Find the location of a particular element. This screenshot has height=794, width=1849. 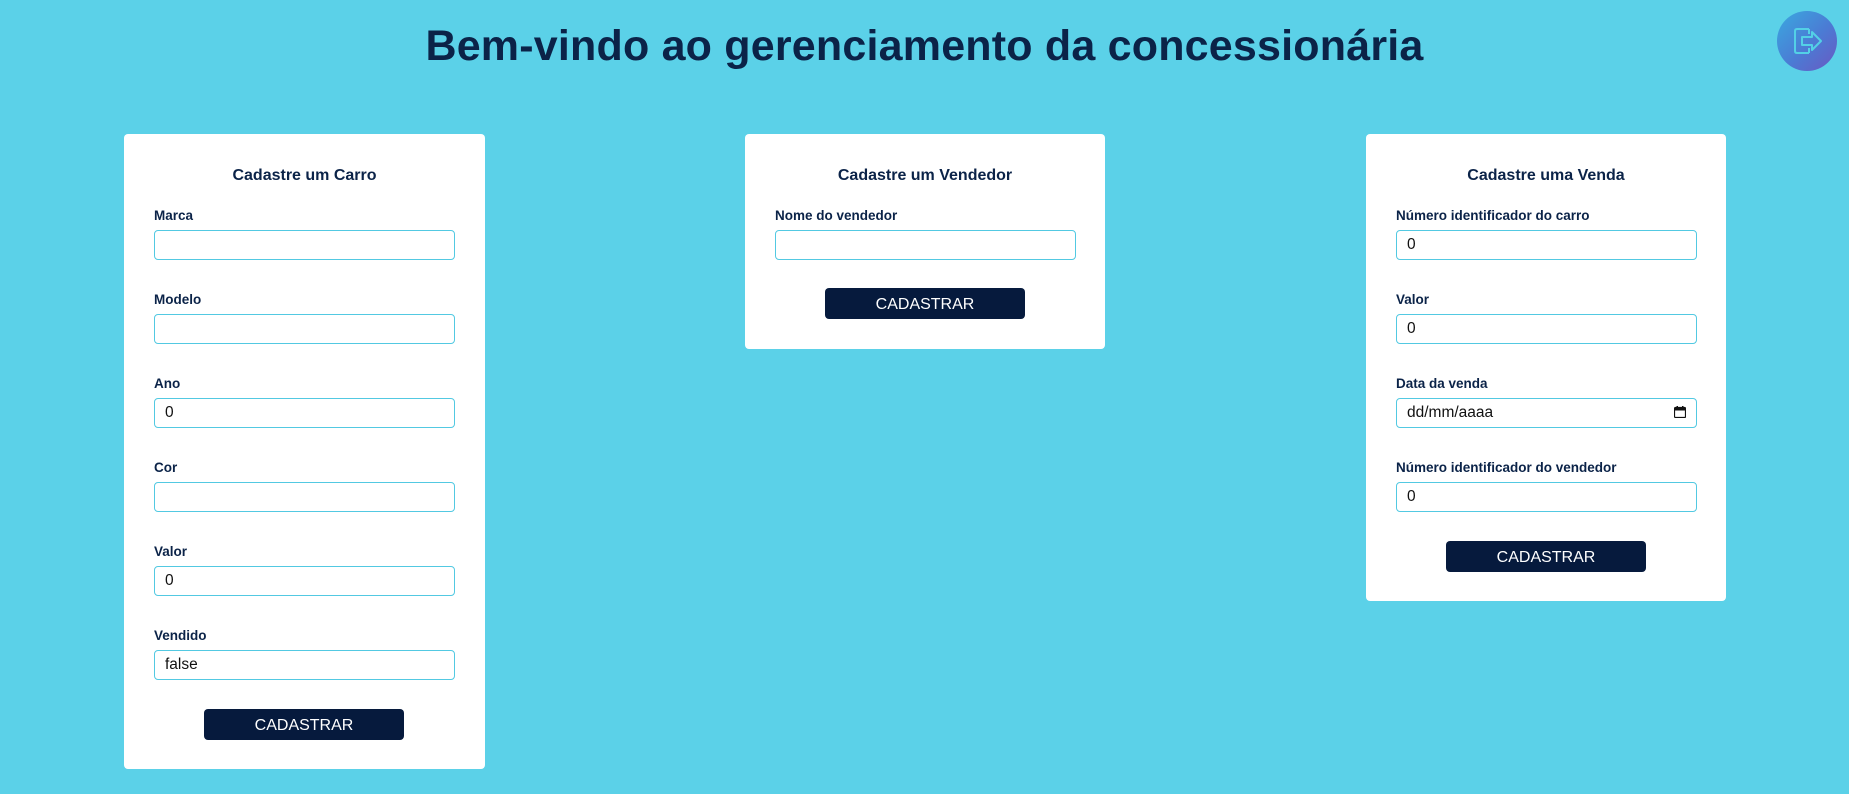

cor-input is located at coordinates (304, 497).